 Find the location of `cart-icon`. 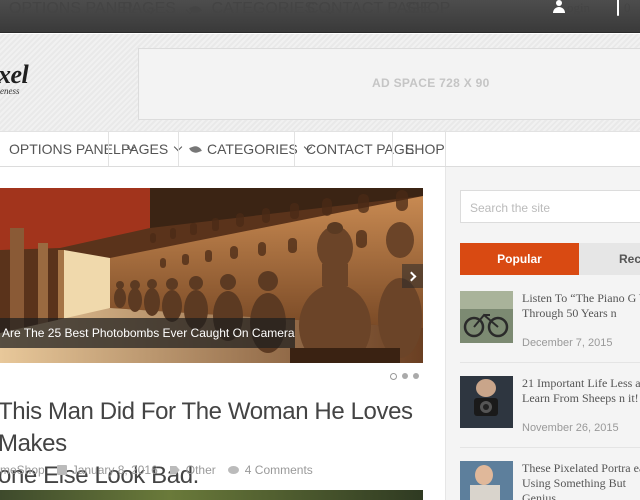

cart-icon is located at coordinates (618, 8).